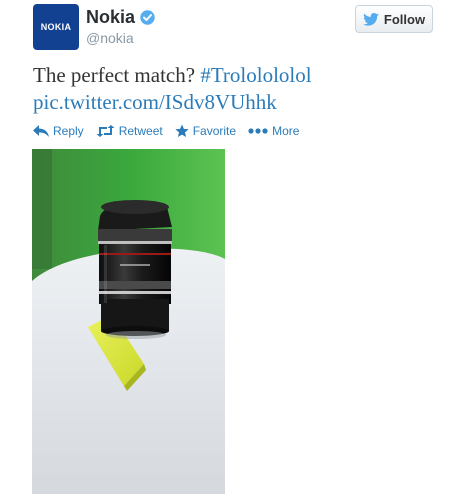 Image resolution: width=453 pixels, height=500 pixels. I want to click on verified-badge-icon, so click(147, 17).